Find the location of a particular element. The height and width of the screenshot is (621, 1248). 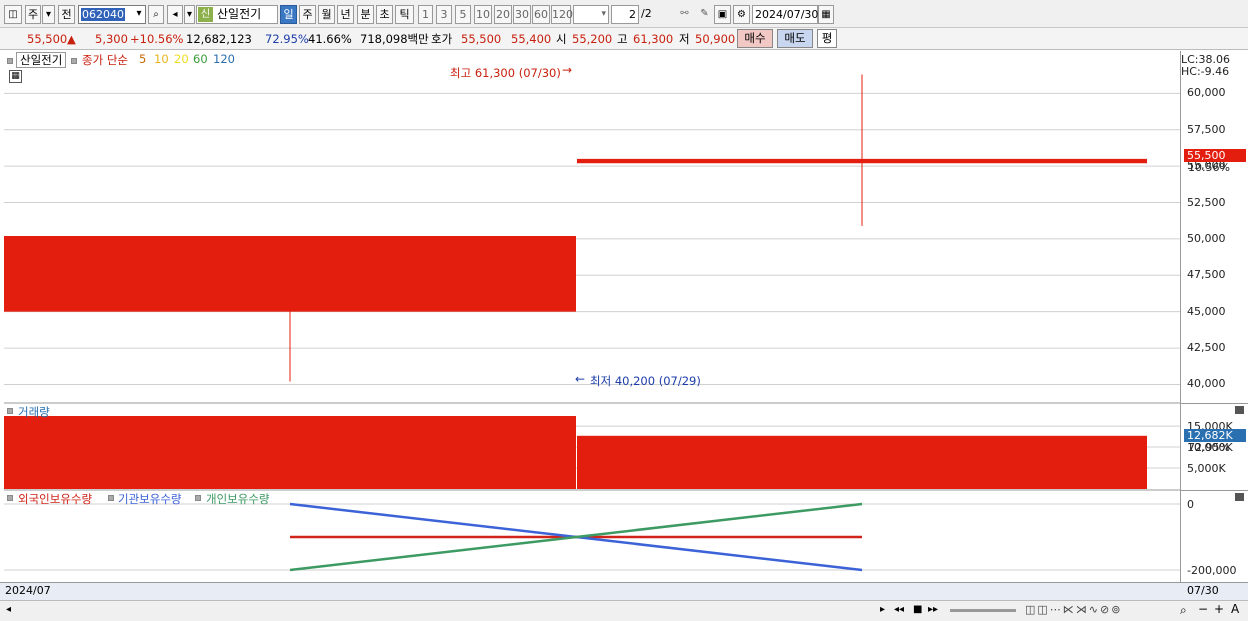

bid-price: 55,400 is located at coordinates (531, 39).